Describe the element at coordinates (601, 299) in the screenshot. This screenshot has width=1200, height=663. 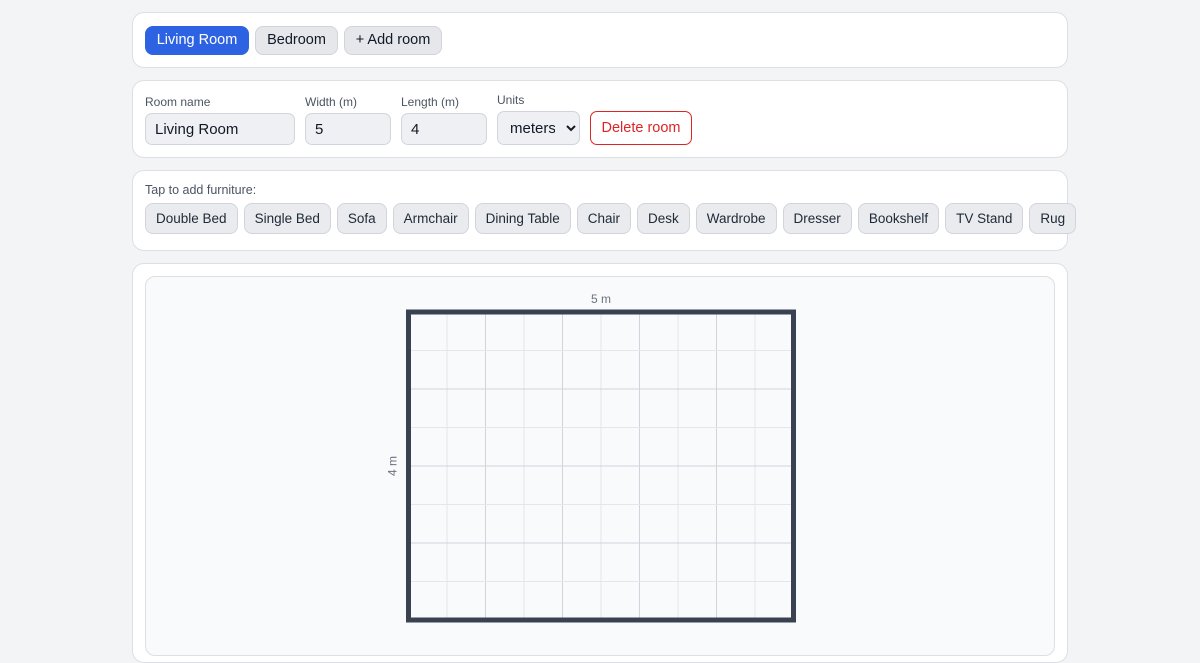
I see `width-dimension-label: 5 m` at that location.